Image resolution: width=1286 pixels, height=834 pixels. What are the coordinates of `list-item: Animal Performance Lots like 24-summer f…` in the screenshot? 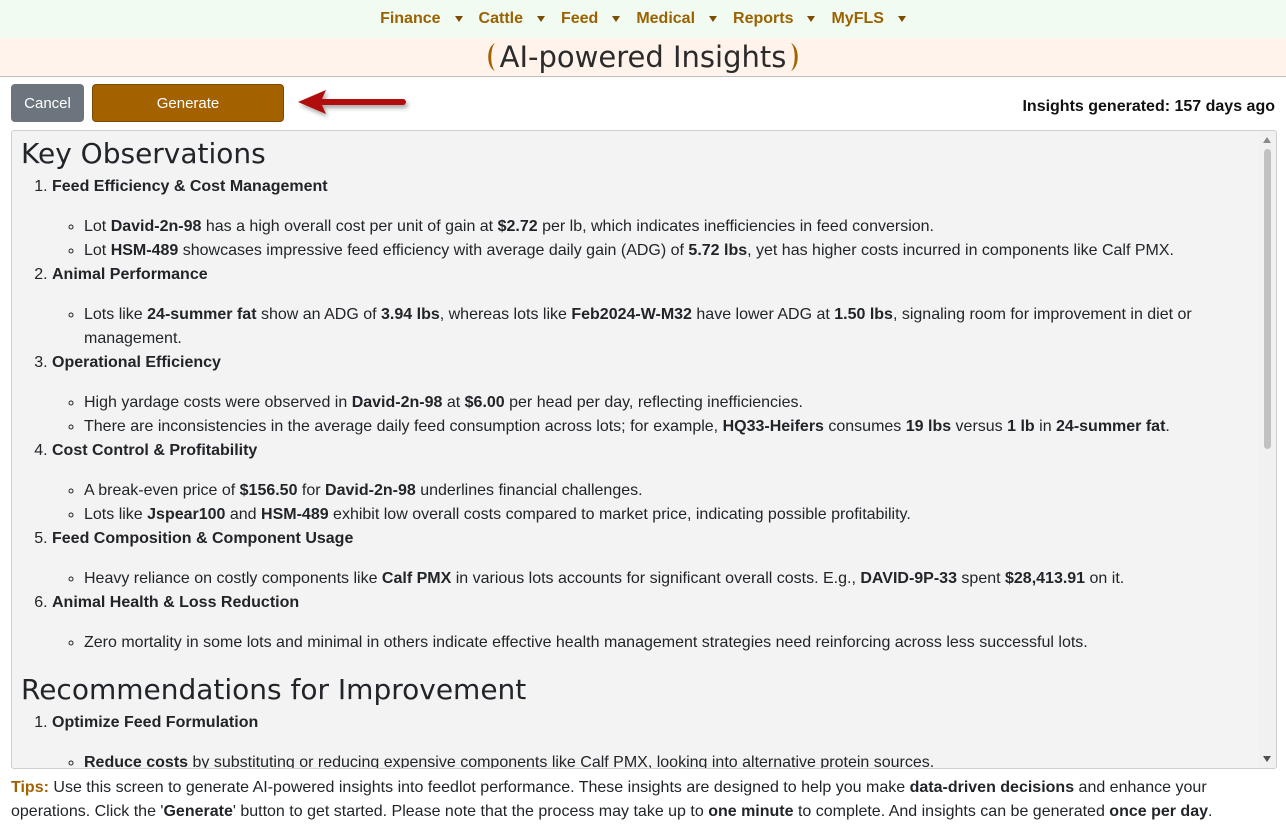 It's located at (654, 307).